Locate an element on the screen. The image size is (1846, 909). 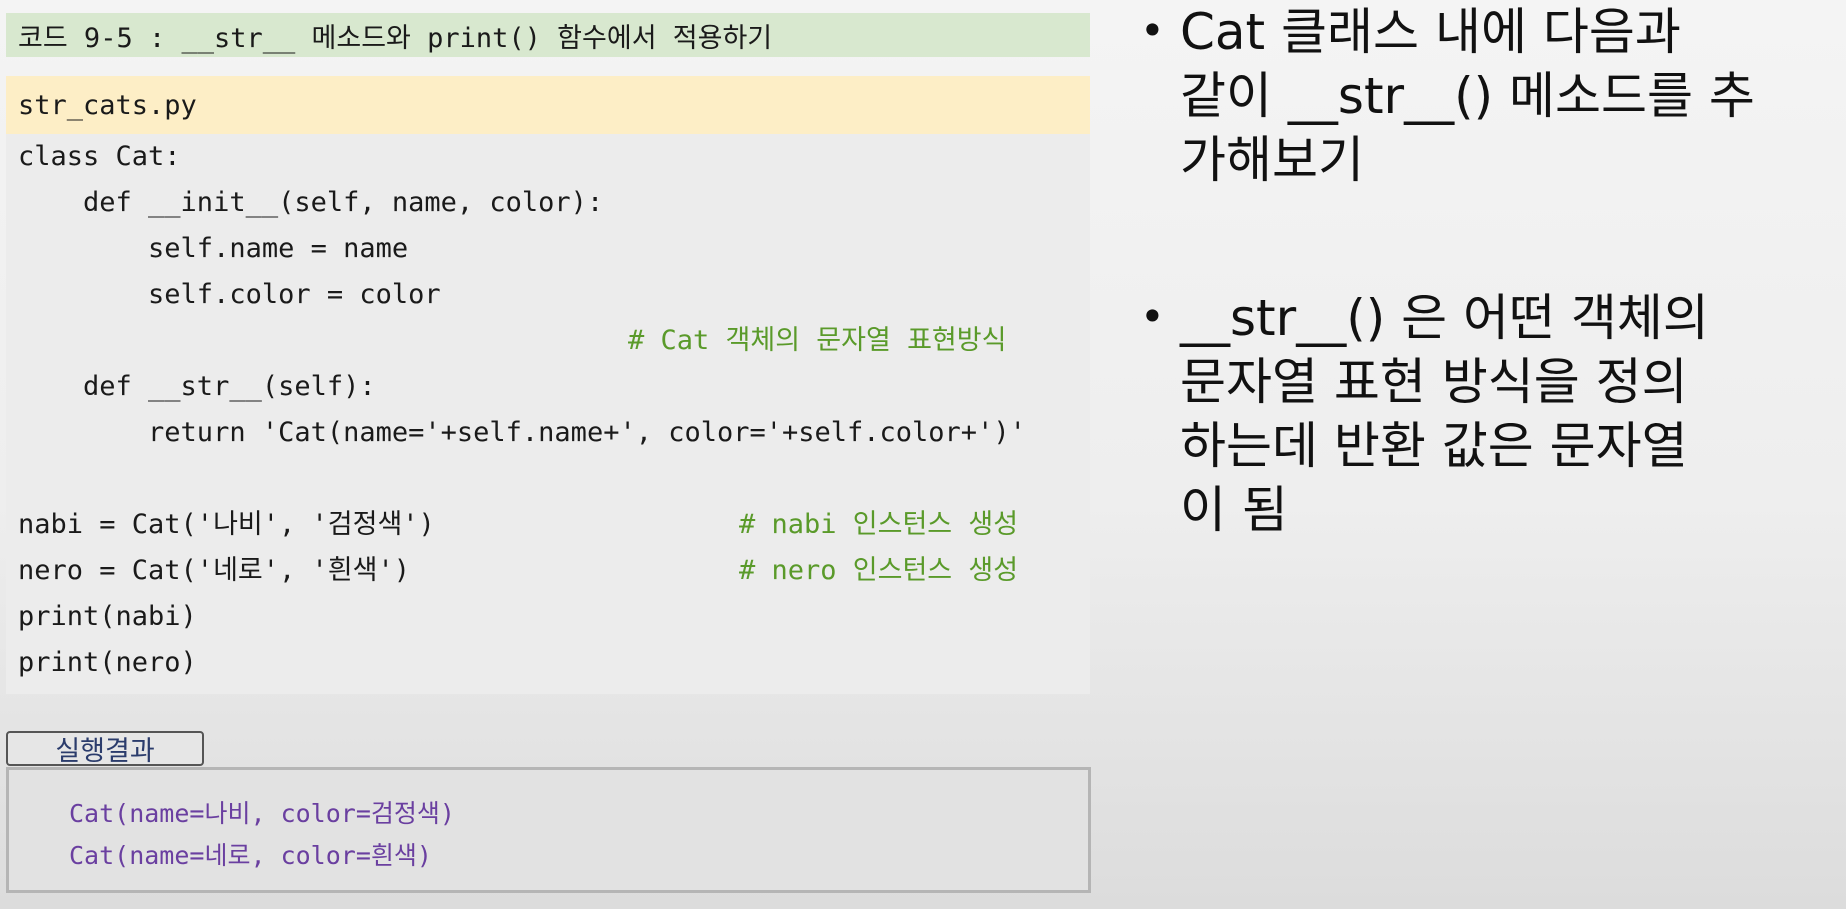
code-line: def __str__(self): is located at coordinates (197, 386).